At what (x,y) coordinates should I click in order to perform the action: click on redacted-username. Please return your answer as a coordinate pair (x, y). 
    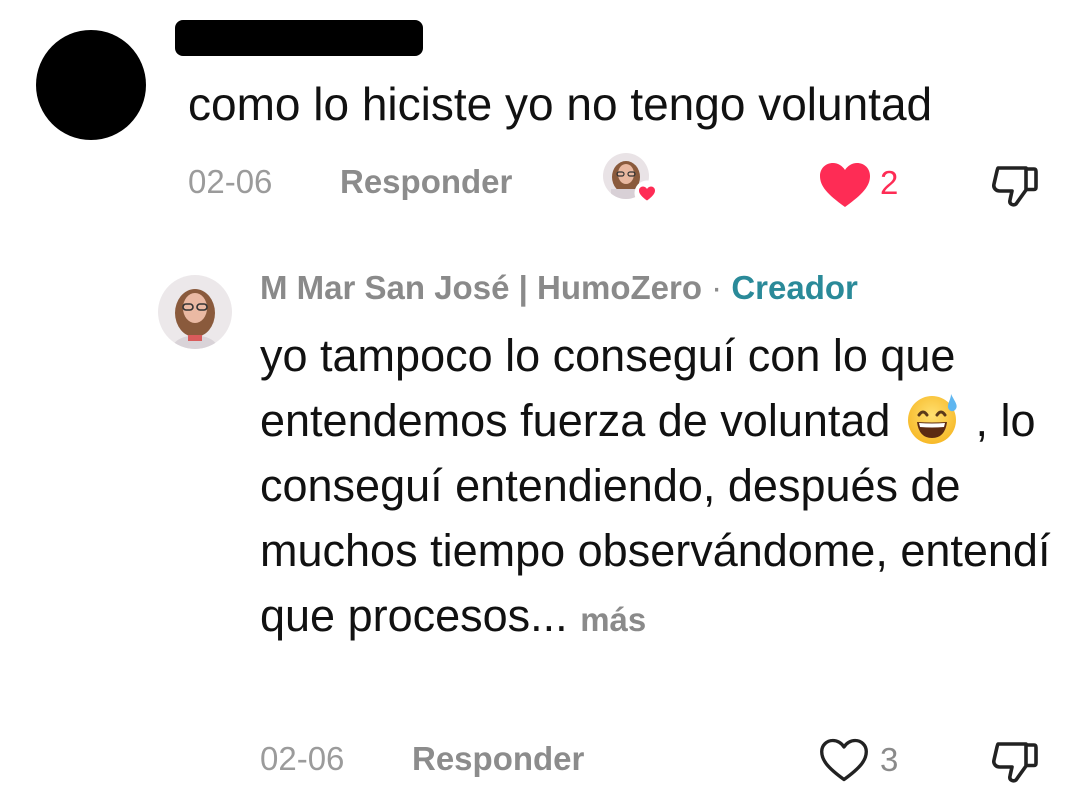
    Looking at the image, I should click on (299, 38).